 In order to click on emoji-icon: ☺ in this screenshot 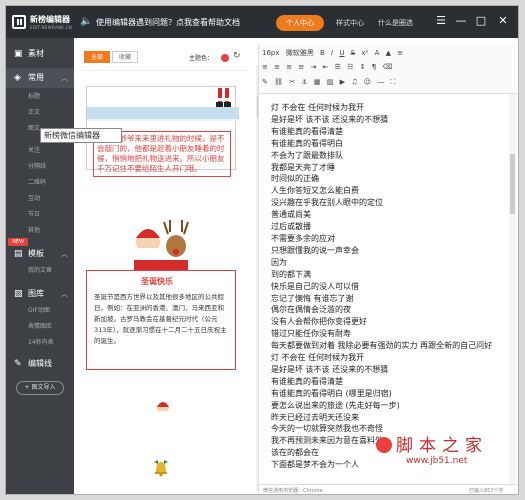, I will do `click(367, 82)`.